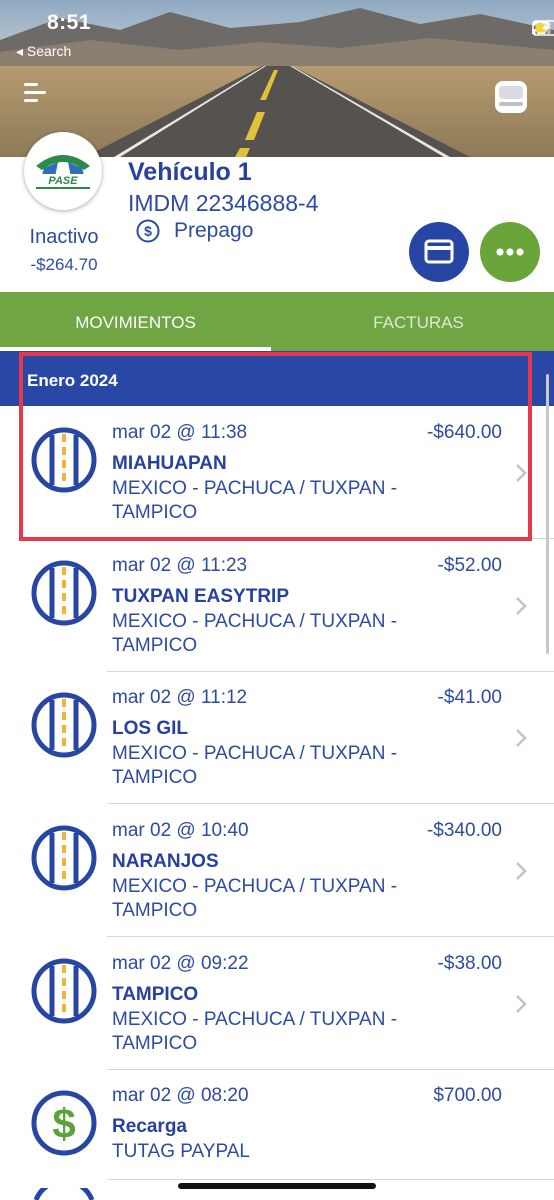 Image resolution: width=554 pixels, height=1200 pixels. What do you see at coordinates (180, 565) in the screenshot?
I see `transaction-datetime: mar 02 @ 11:23` at bounding box center [180, 565].